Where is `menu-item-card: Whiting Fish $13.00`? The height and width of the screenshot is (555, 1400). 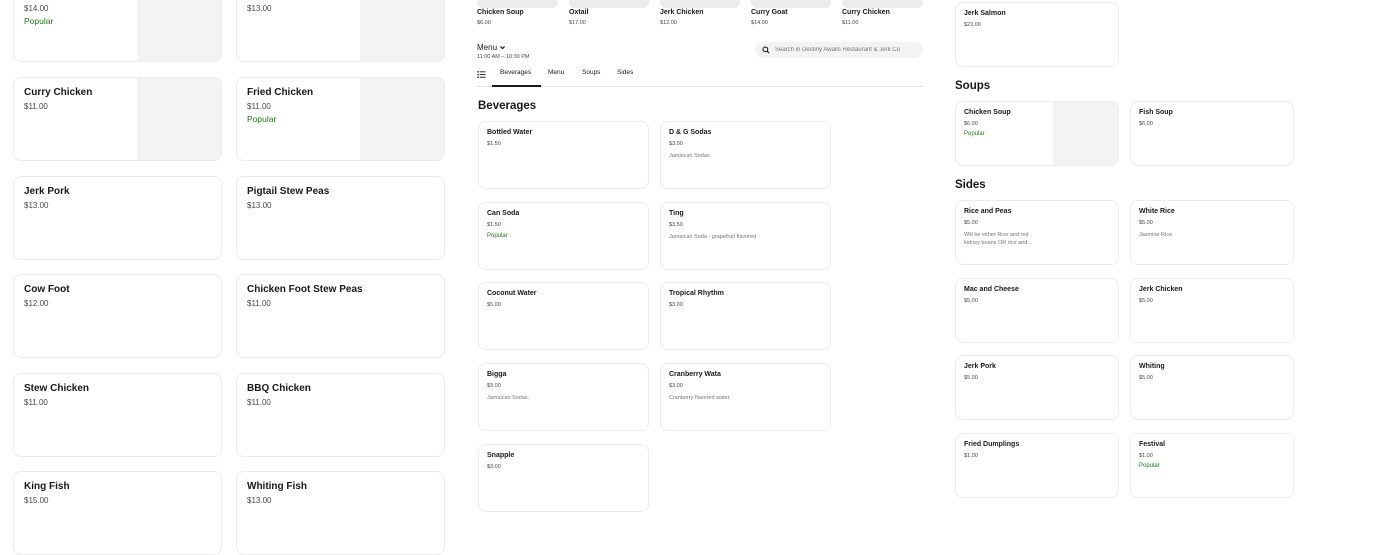
menu-item-card: Whiting Fish $13.00 is located at coordinates (340, 513).